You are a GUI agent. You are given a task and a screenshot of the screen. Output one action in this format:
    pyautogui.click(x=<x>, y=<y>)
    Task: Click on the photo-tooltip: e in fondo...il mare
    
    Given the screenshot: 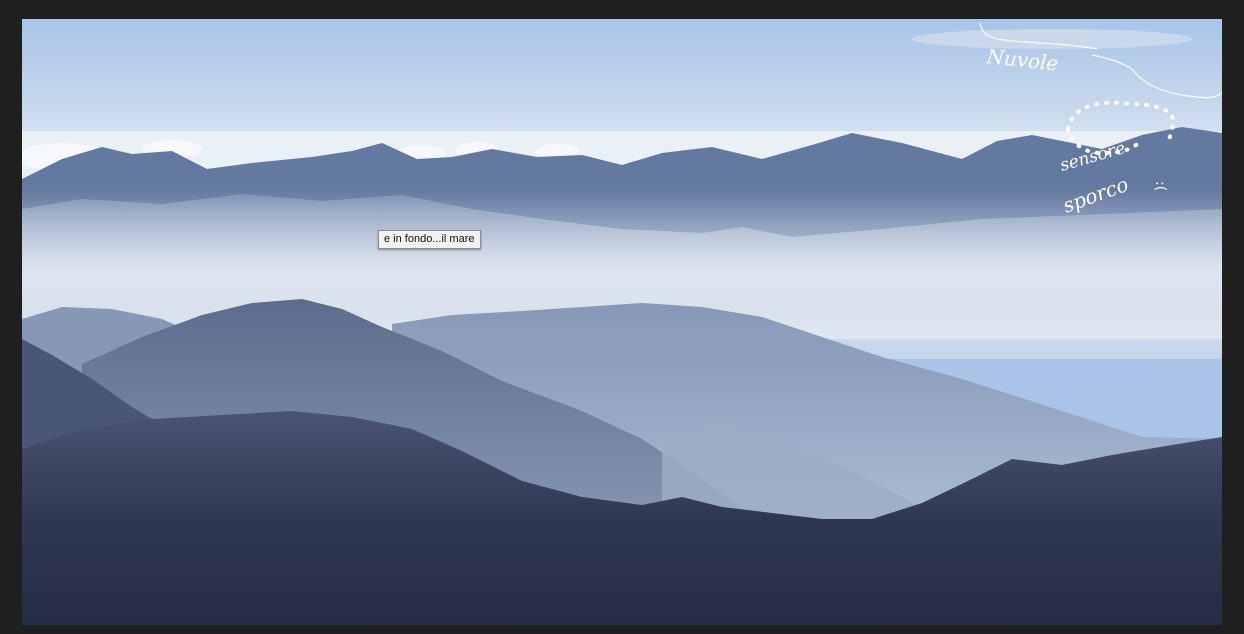 What is the action you would take?
    pyautogui.click(x=429, y=239)
    